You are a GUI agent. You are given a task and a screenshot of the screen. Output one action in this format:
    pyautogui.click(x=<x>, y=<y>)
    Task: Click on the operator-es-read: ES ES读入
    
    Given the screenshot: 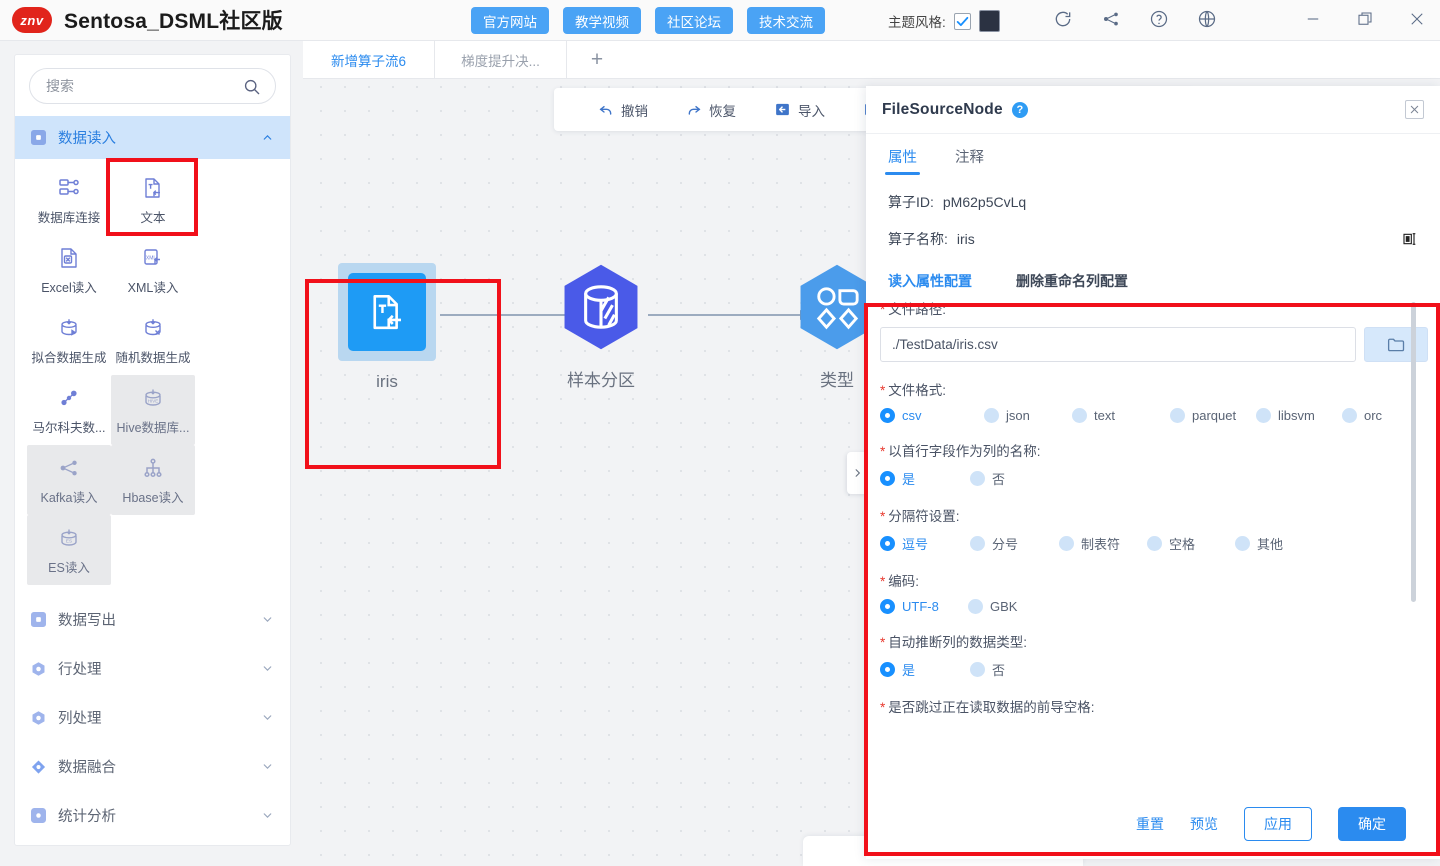 What is the action you would take?
    pyautogui.click(x=69, y=550)
    